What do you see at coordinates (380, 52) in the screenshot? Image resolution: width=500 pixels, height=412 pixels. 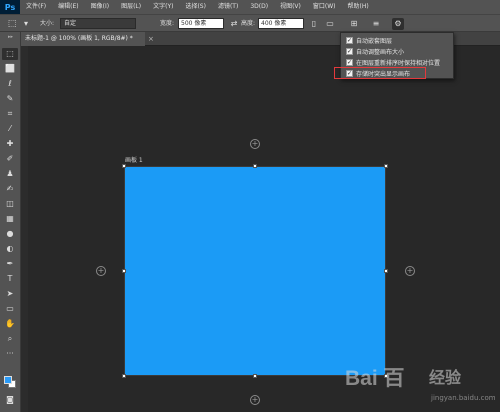 I see `option-label: 自动调整画布大小` at bounding box center [380, 52].